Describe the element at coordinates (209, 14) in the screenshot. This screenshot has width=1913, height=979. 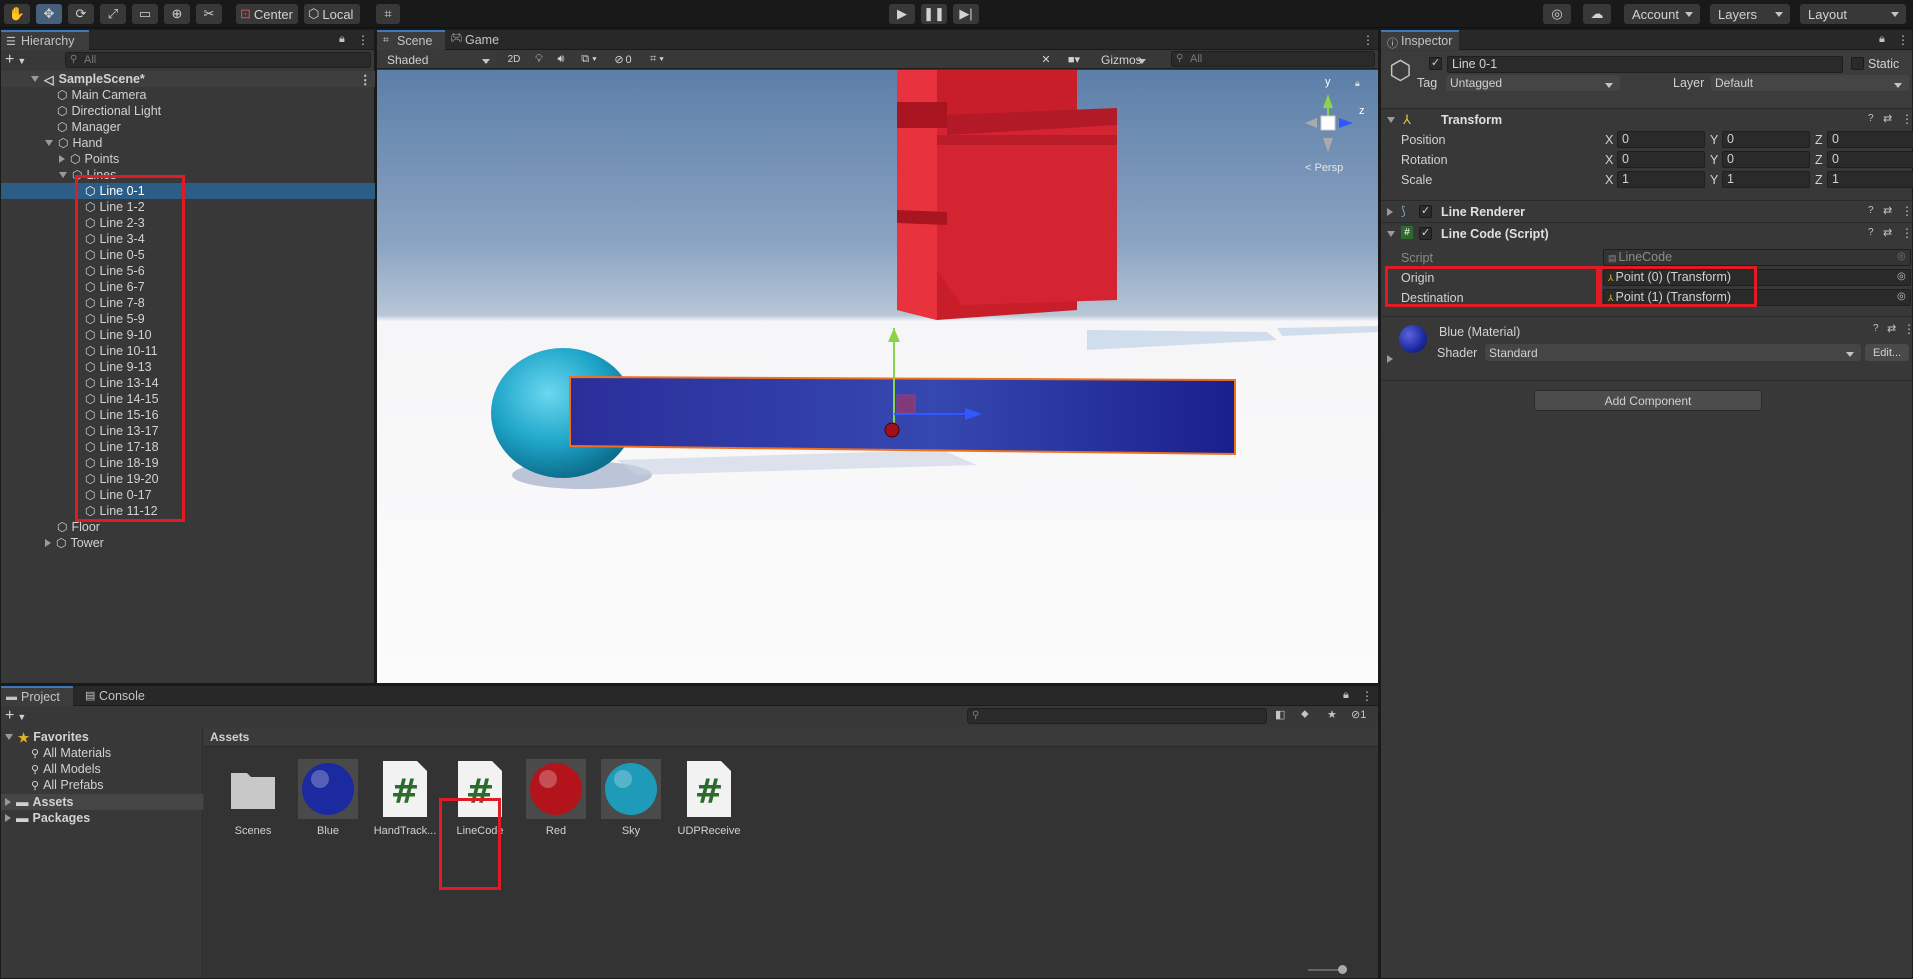
I see `custom-tool-button: ✂` at that location.